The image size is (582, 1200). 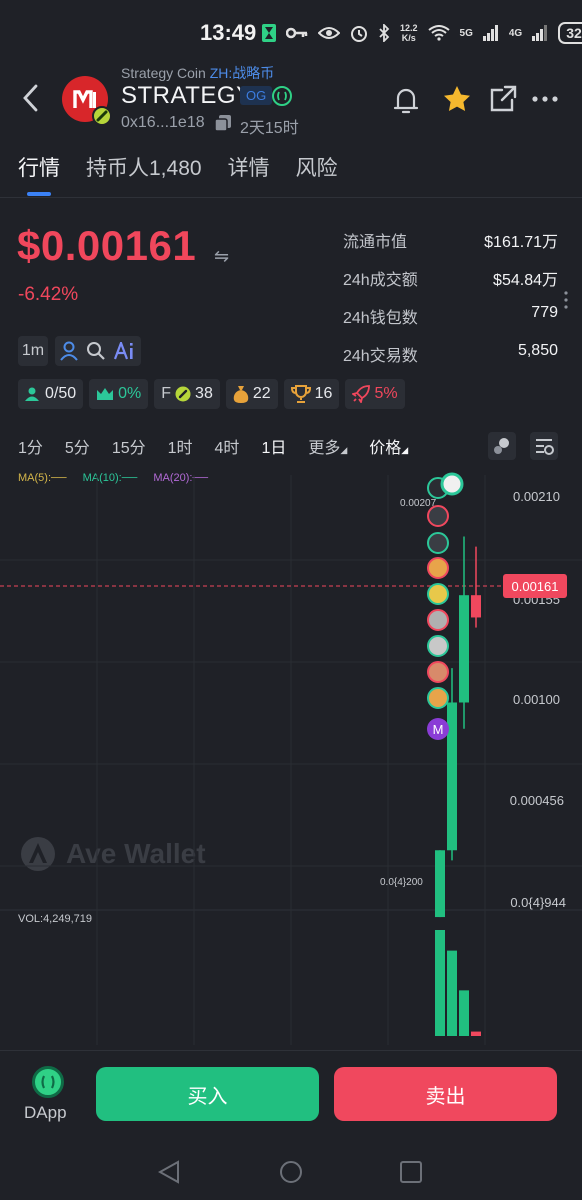 What do you see at coordinates (119, 394) in the screenshot?
I see `badge-top: 0%` at bounding box center [119, 394].